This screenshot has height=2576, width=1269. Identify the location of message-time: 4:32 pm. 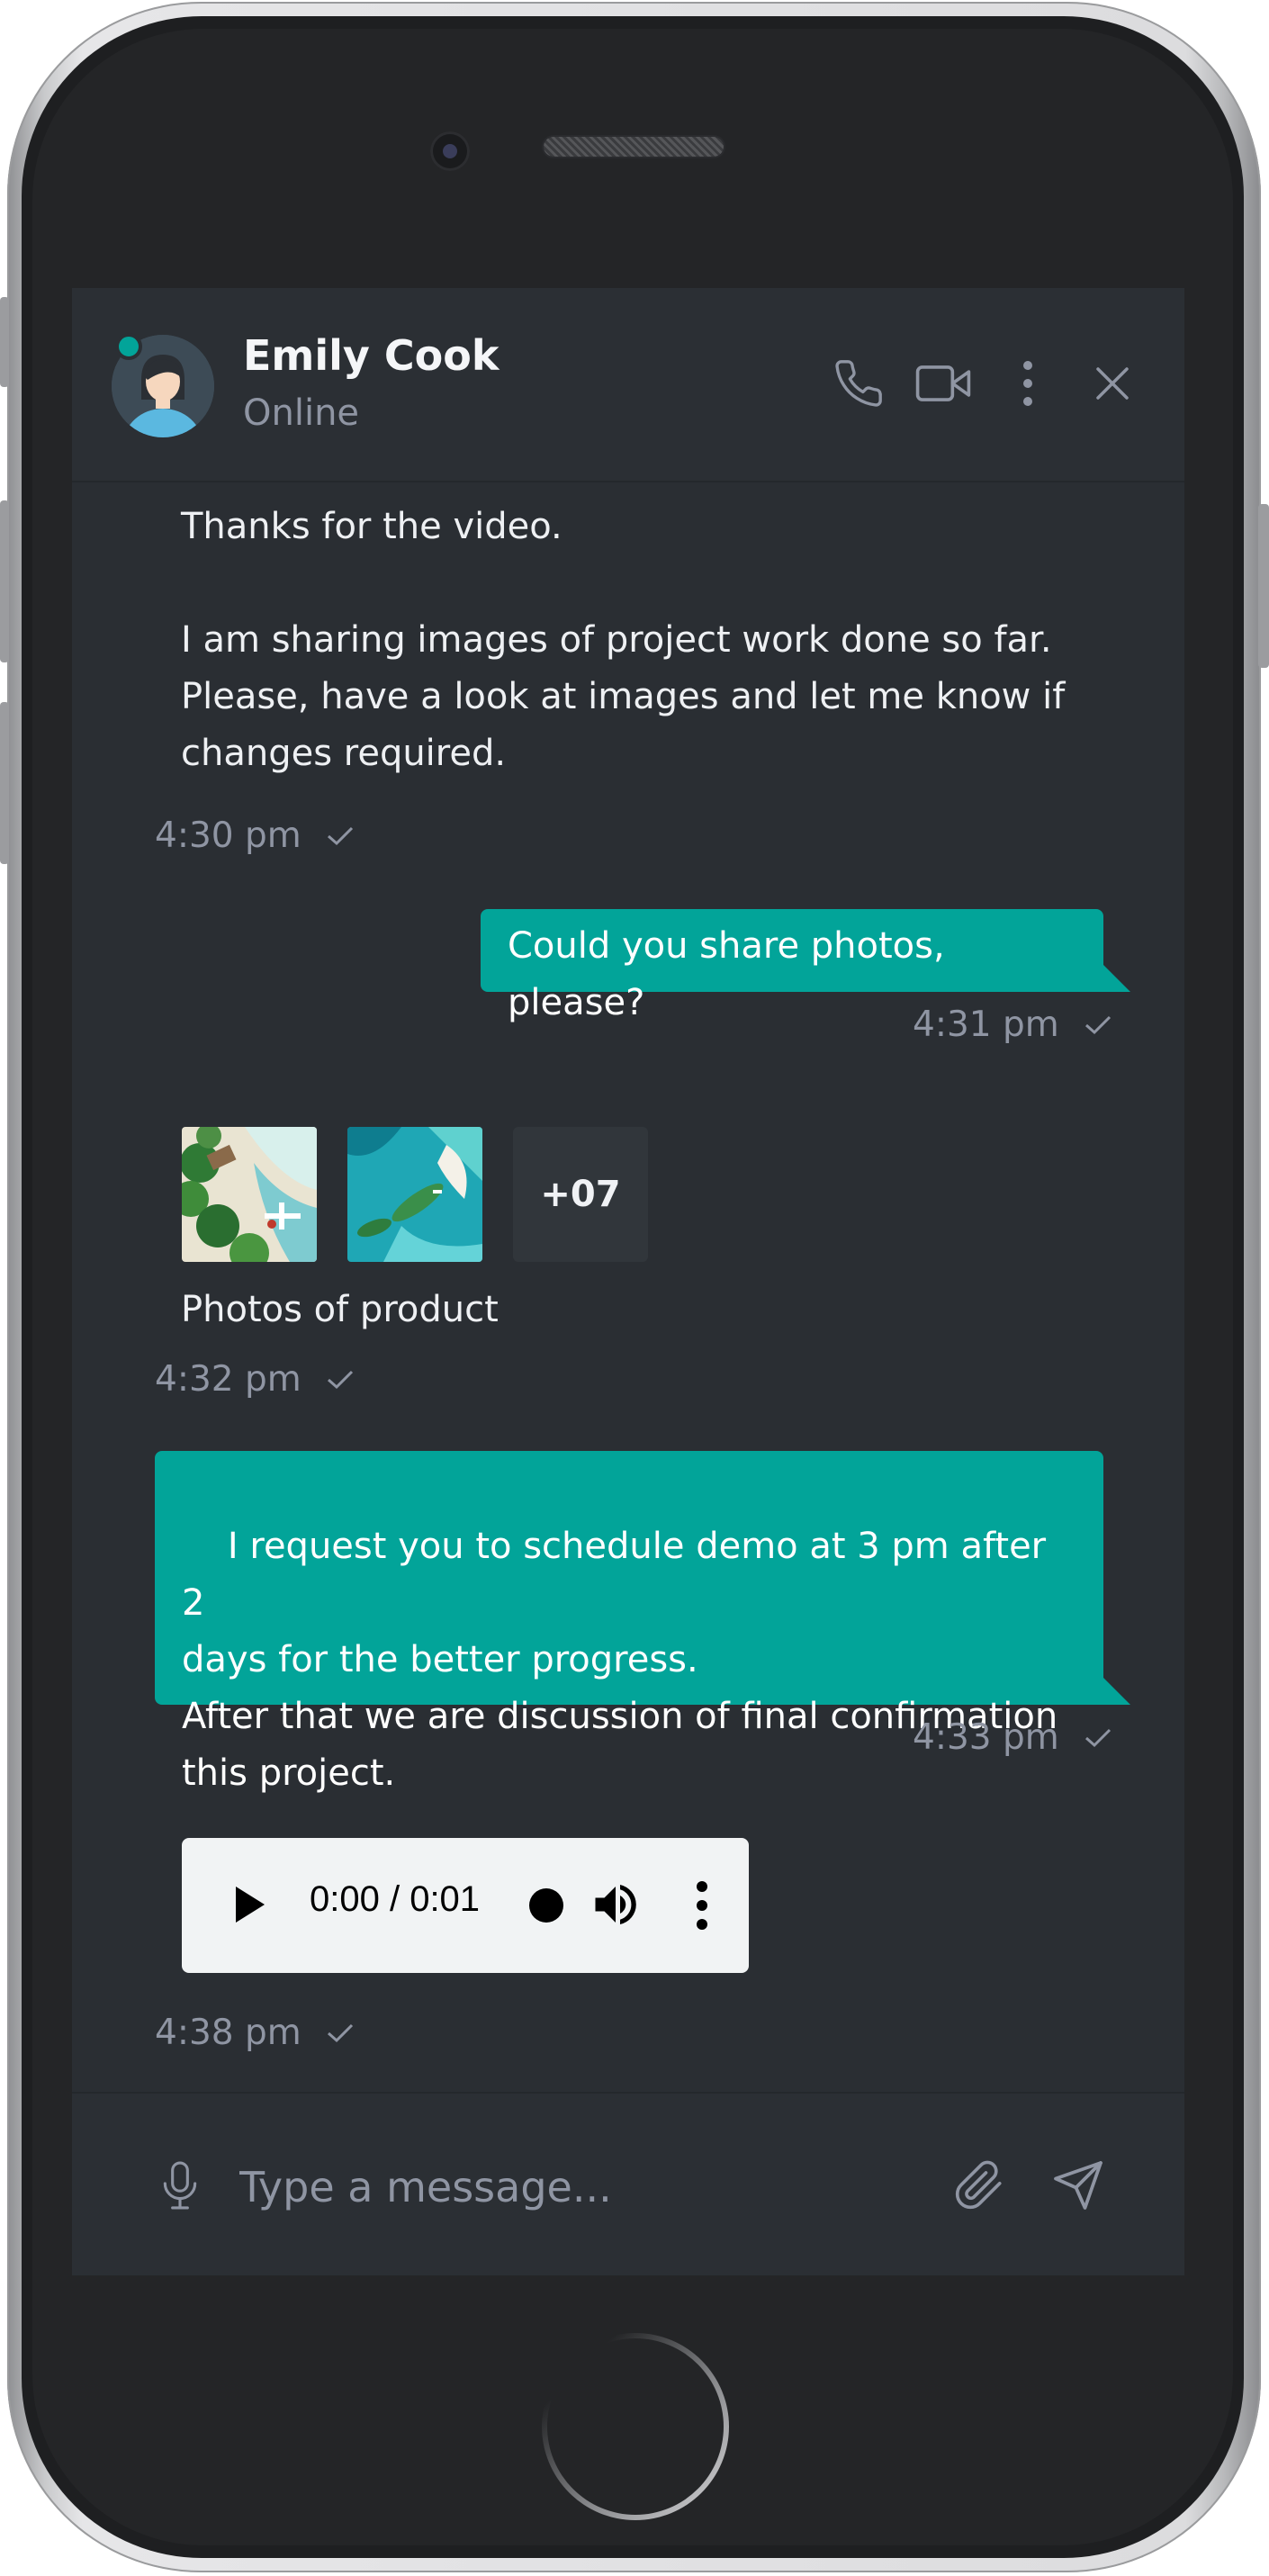
(254, 1379).